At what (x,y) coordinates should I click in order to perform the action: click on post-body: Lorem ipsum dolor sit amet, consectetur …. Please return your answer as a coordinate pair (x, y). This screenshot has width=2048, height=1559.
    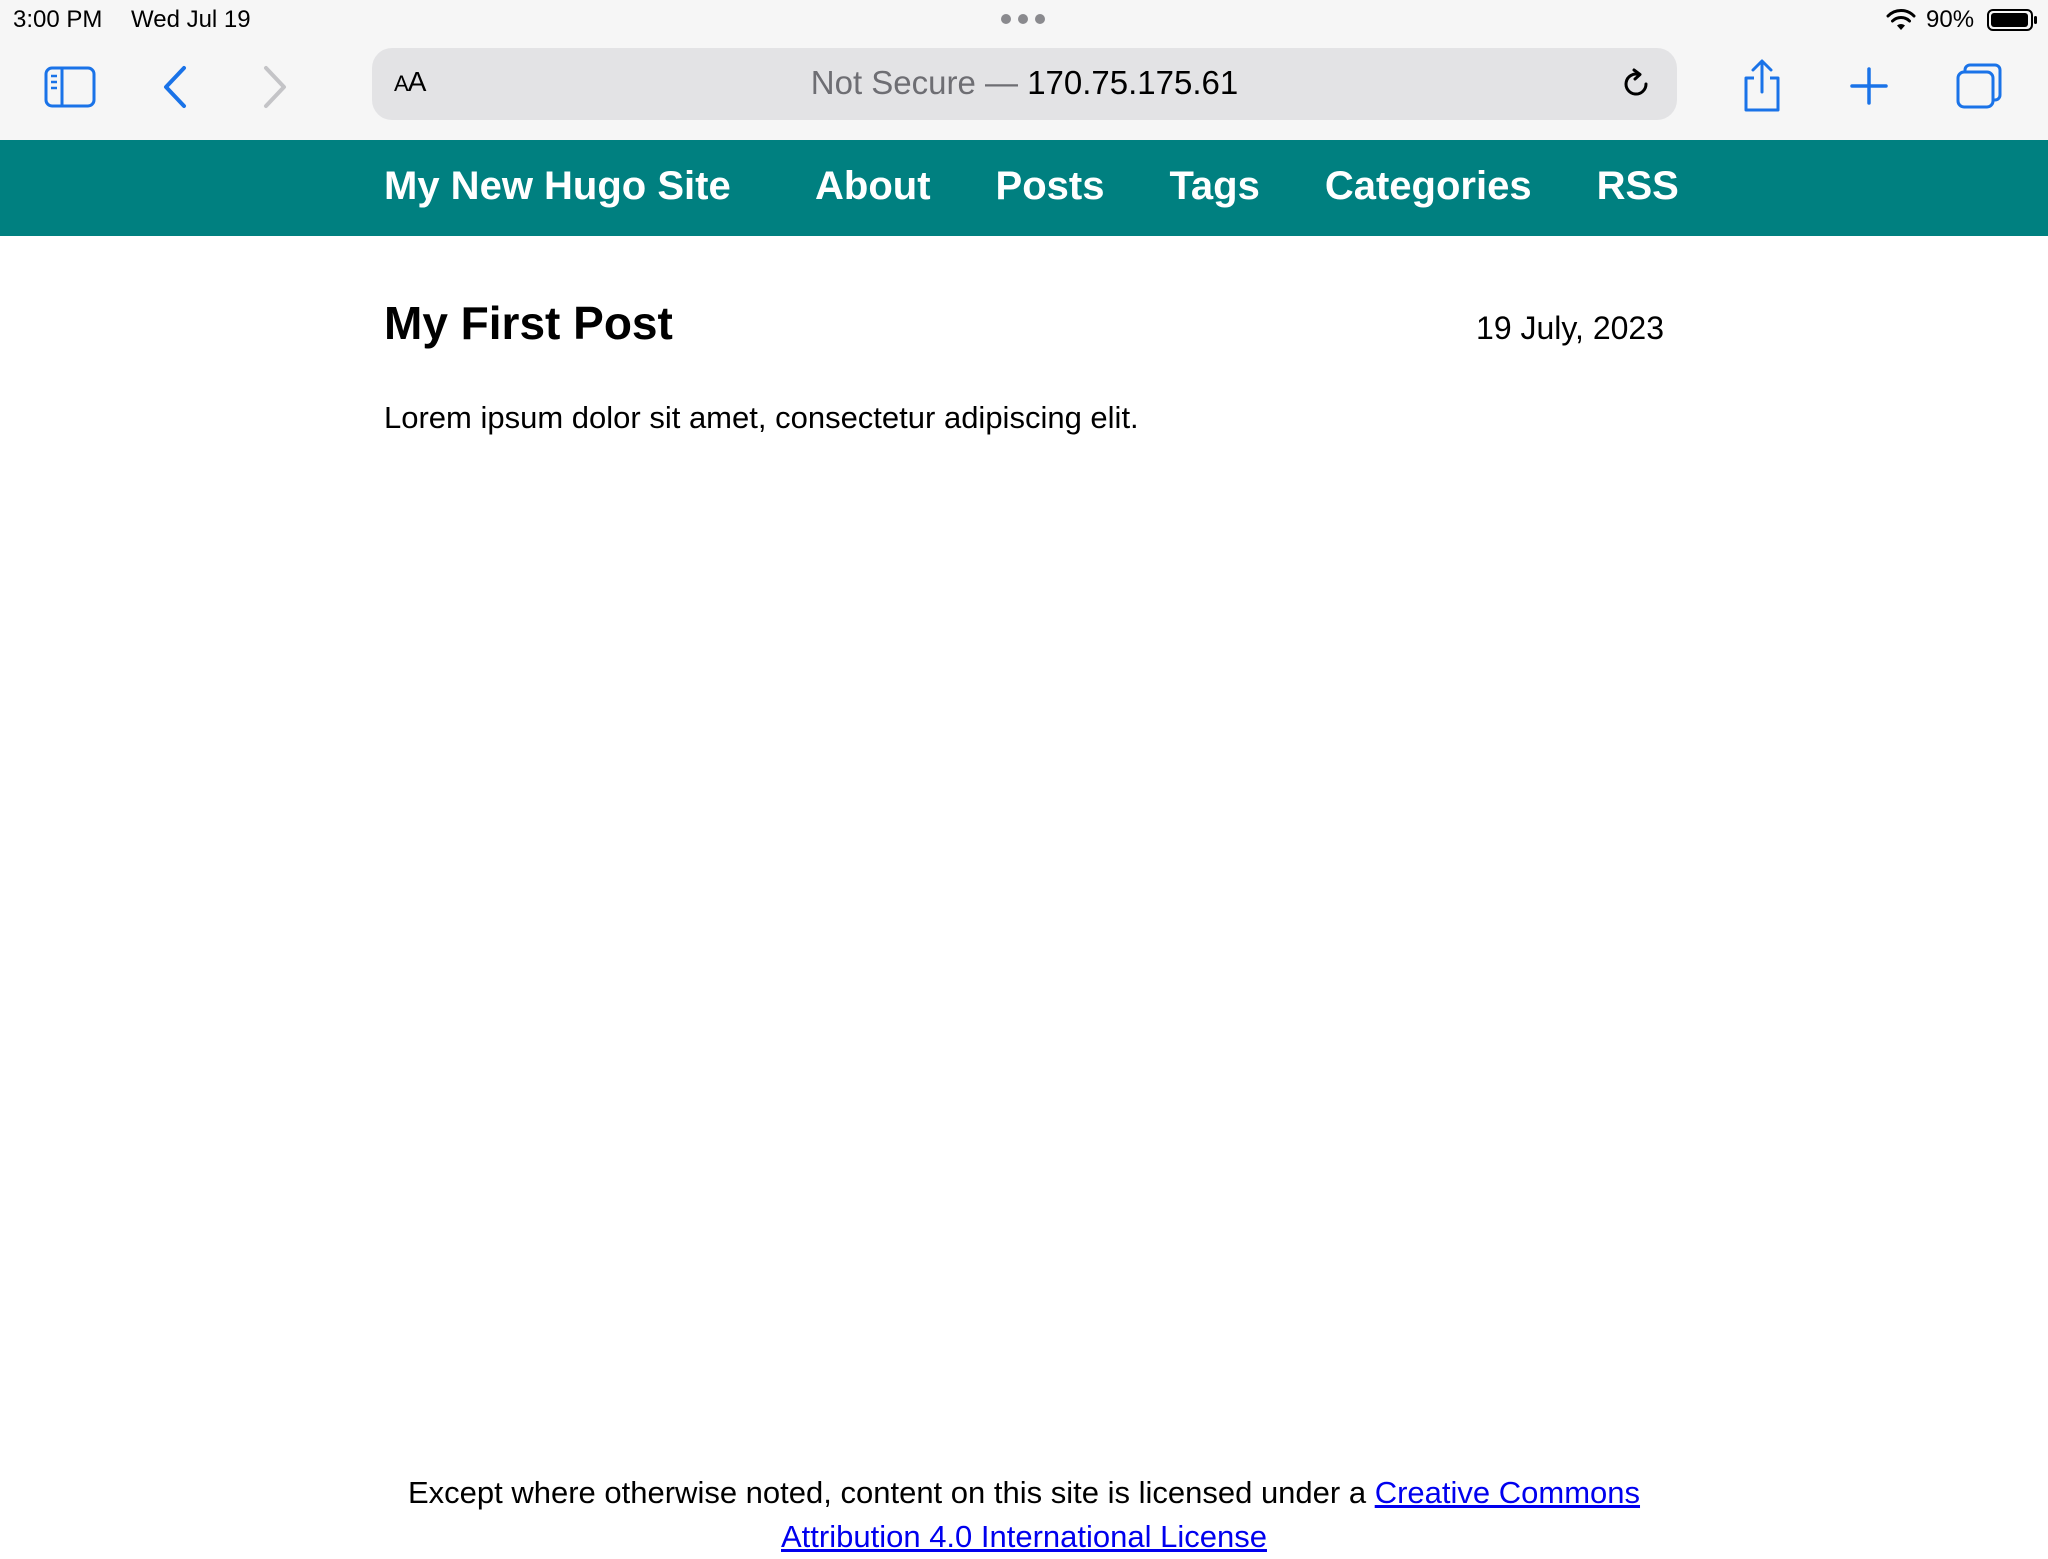
    Looking at the image, I should click on (761, 417).